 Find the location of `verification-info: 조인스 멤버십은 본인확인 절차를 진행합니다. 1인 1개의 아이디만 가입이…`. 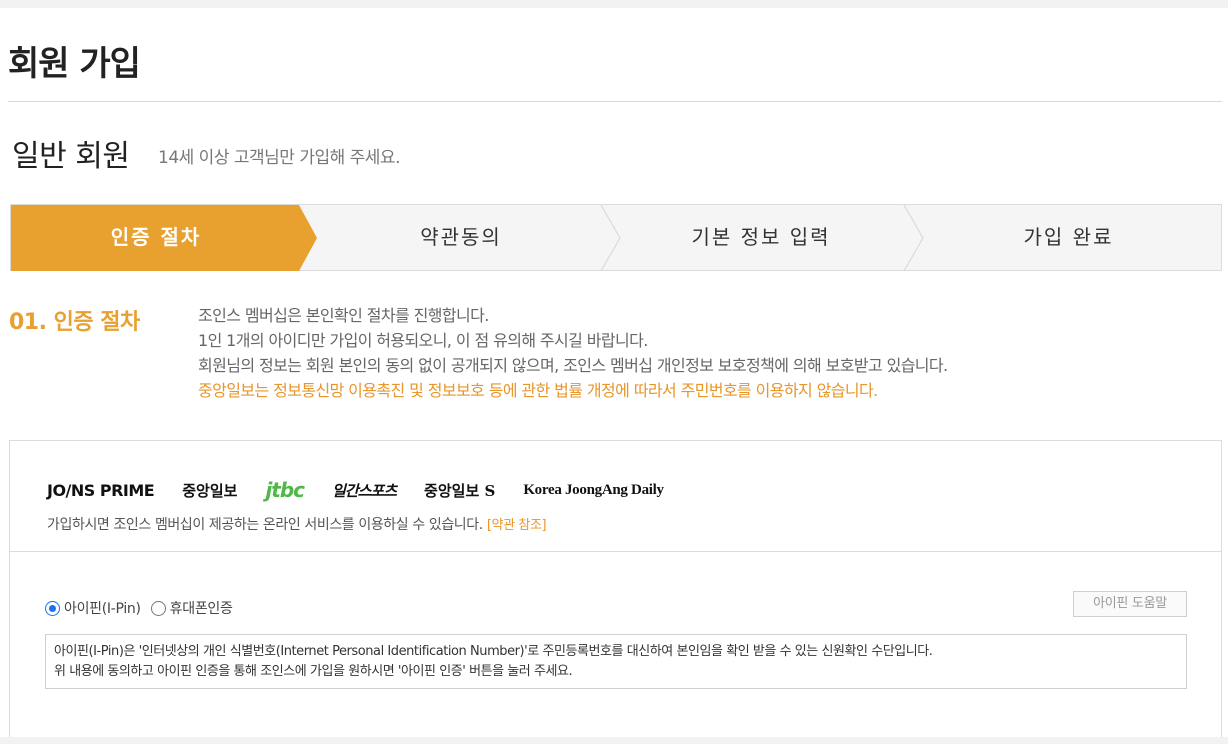

verification-info: 조인스 멤버십은 본인확인 절차를 진행합니다. 1인 1개의 아이디만 가입이… is located at coordinates (573, 353).